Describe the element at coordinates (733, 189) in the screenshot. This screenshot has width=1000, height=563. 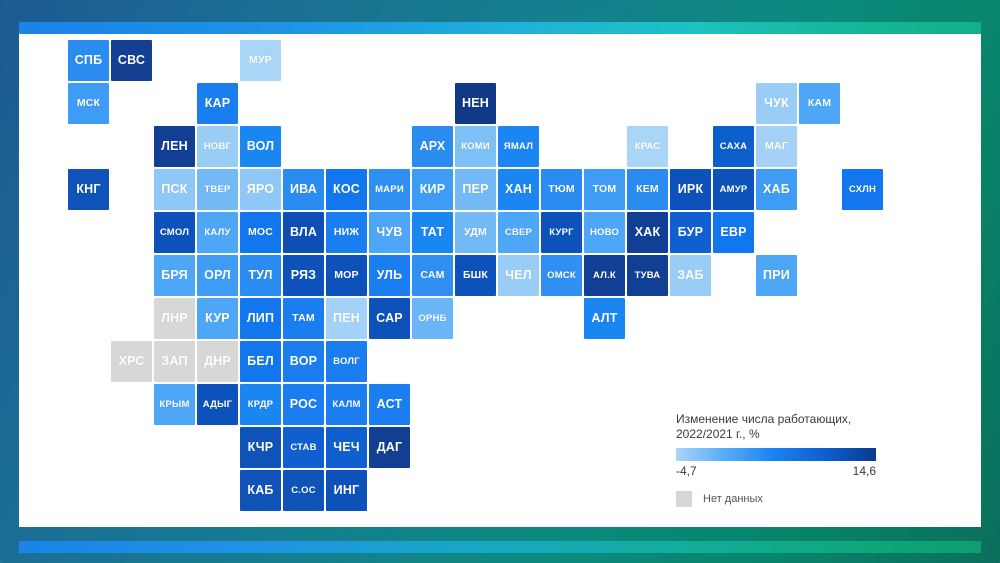
I see `region-tile-АМУР: АМУР` at that location.